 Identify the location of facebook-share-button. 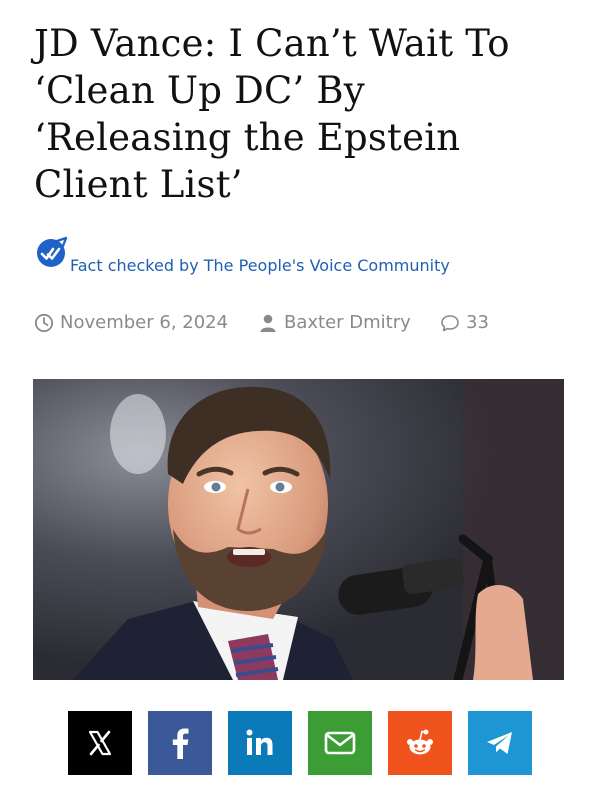
(180, 743).